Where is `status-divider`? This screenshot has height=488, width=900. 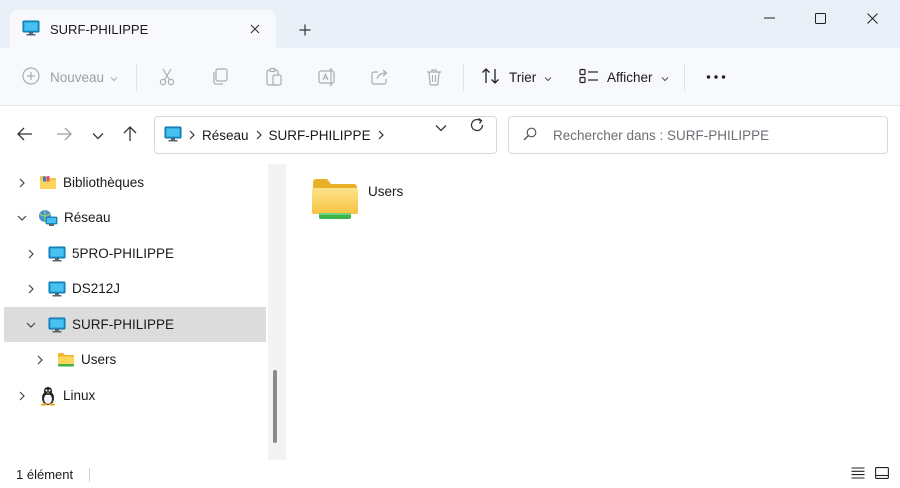 status-divider is located at coordinates (89, 475).